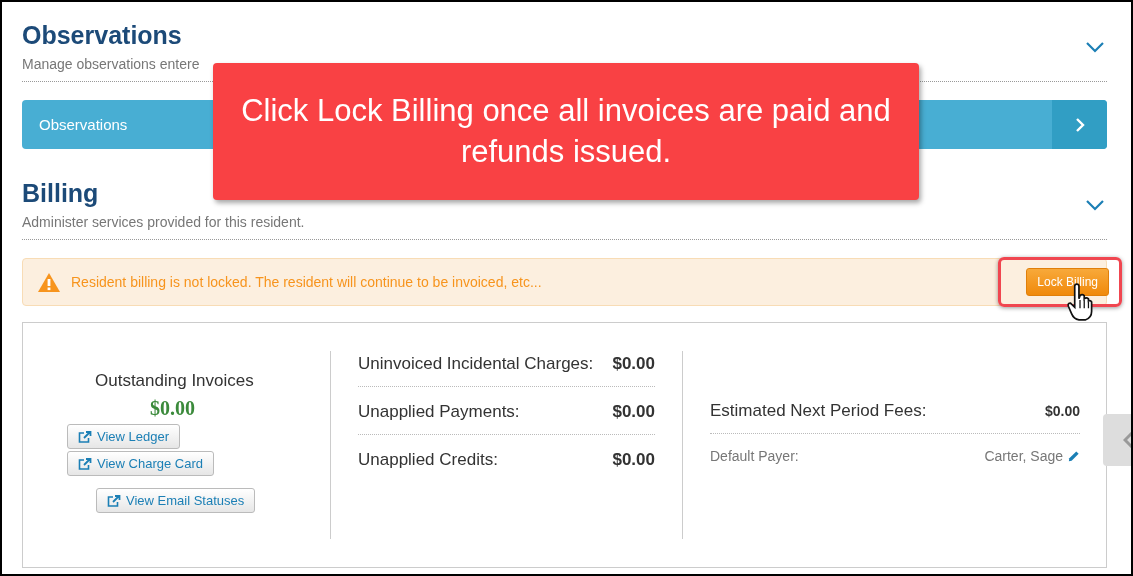 The image size is (1133, 576). What do you see at coordinates (428, 460) in the screenshot?
I see `charge-label: Unapplied Credits:` at bounding box center [428, 460].